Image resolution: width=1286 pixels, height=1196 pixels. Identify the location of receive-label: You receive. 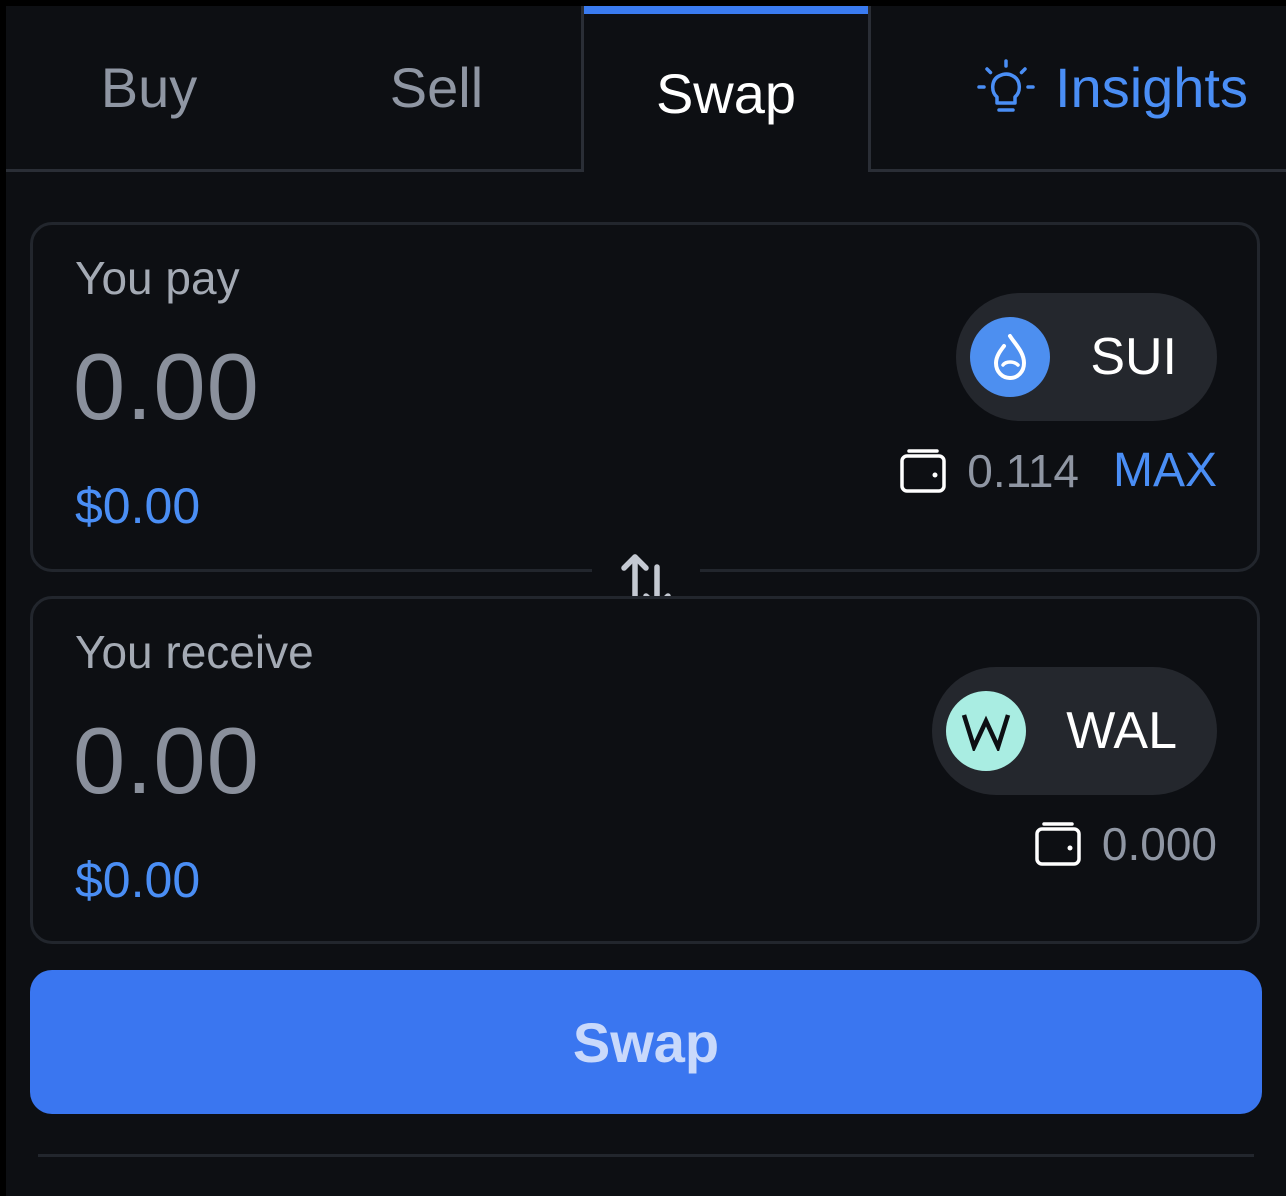
(194, 652).